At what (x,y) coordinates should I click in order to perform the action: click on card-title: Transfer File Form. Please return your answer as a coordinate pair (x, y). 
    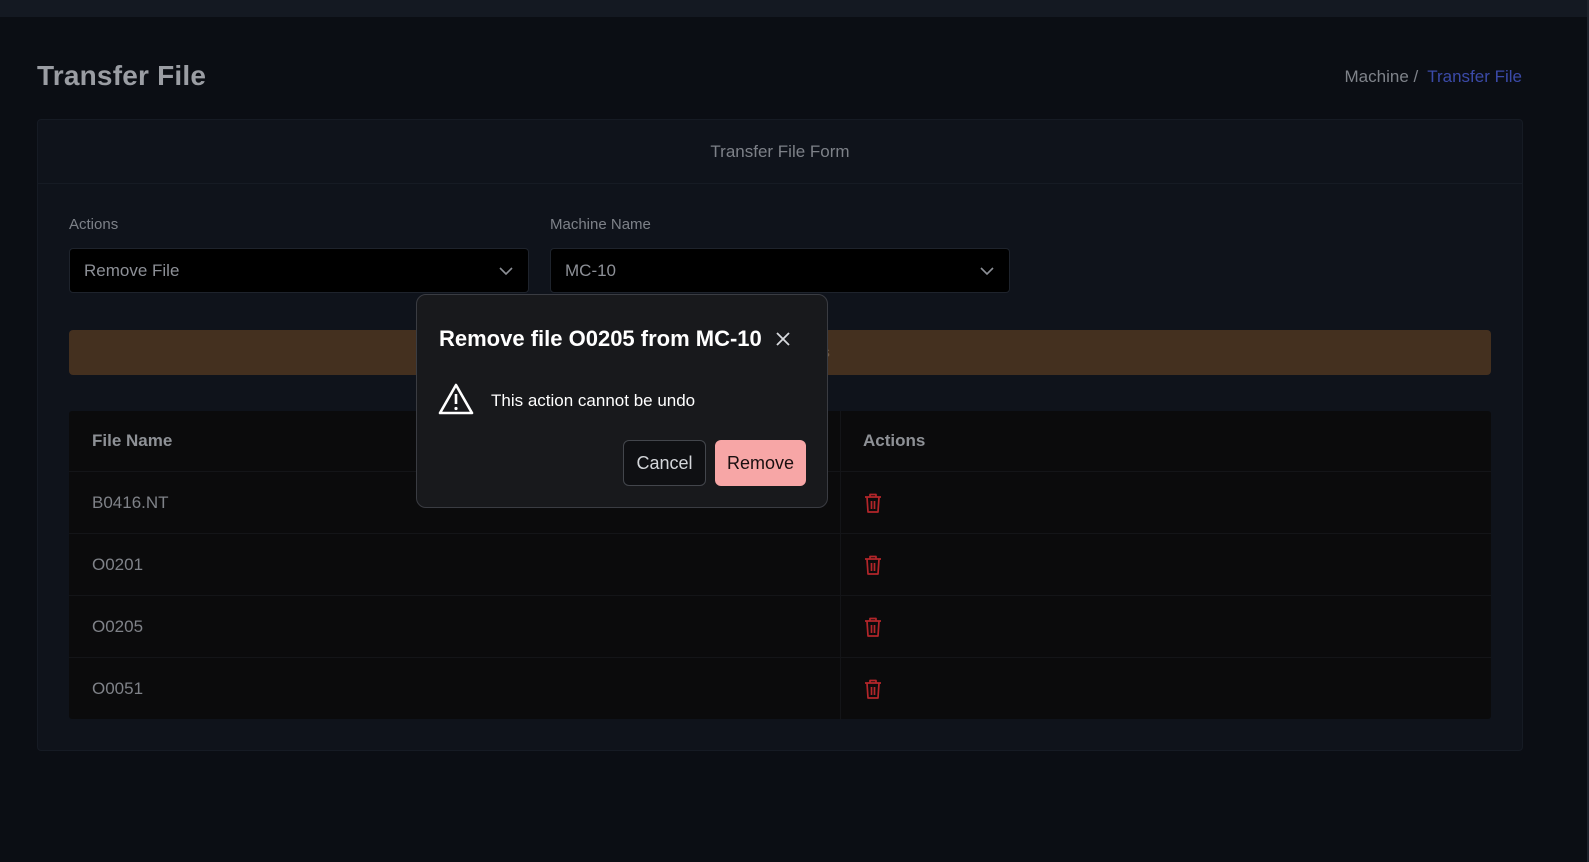
    Looking at the image, I should click on (780, 152).